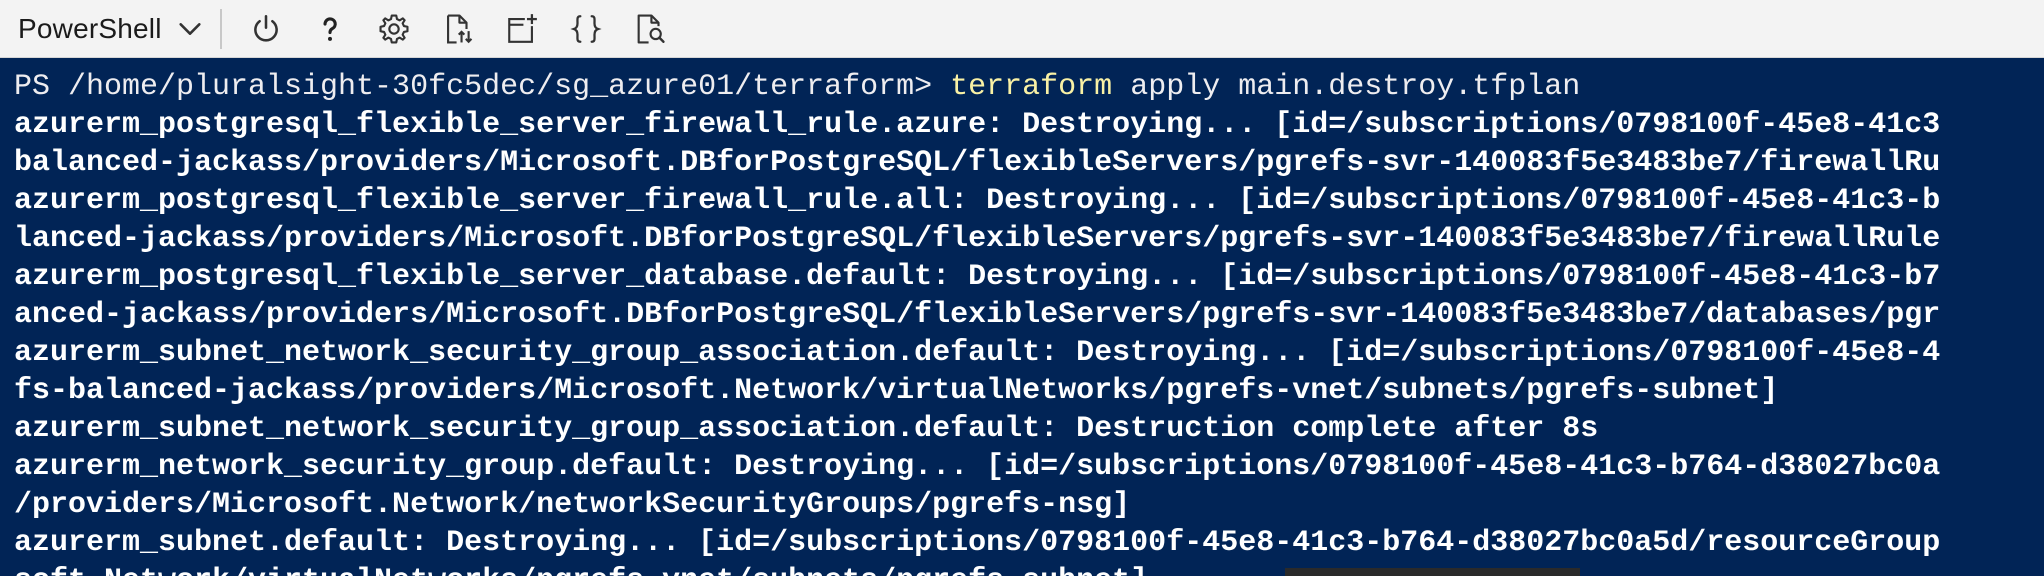 The image size is (2044, 576). I want to click on help-button, so click(330, 29).